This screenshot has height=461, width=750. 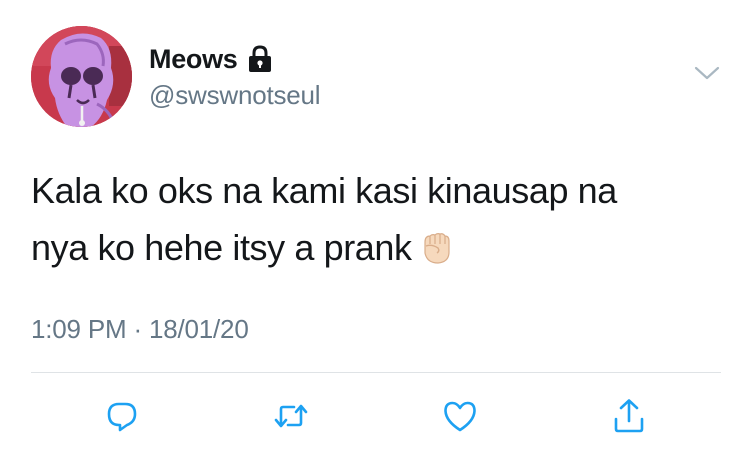 I want to click on tweet-text-line: nya ko hehe itsy a prank, so click(x=376, y=247).